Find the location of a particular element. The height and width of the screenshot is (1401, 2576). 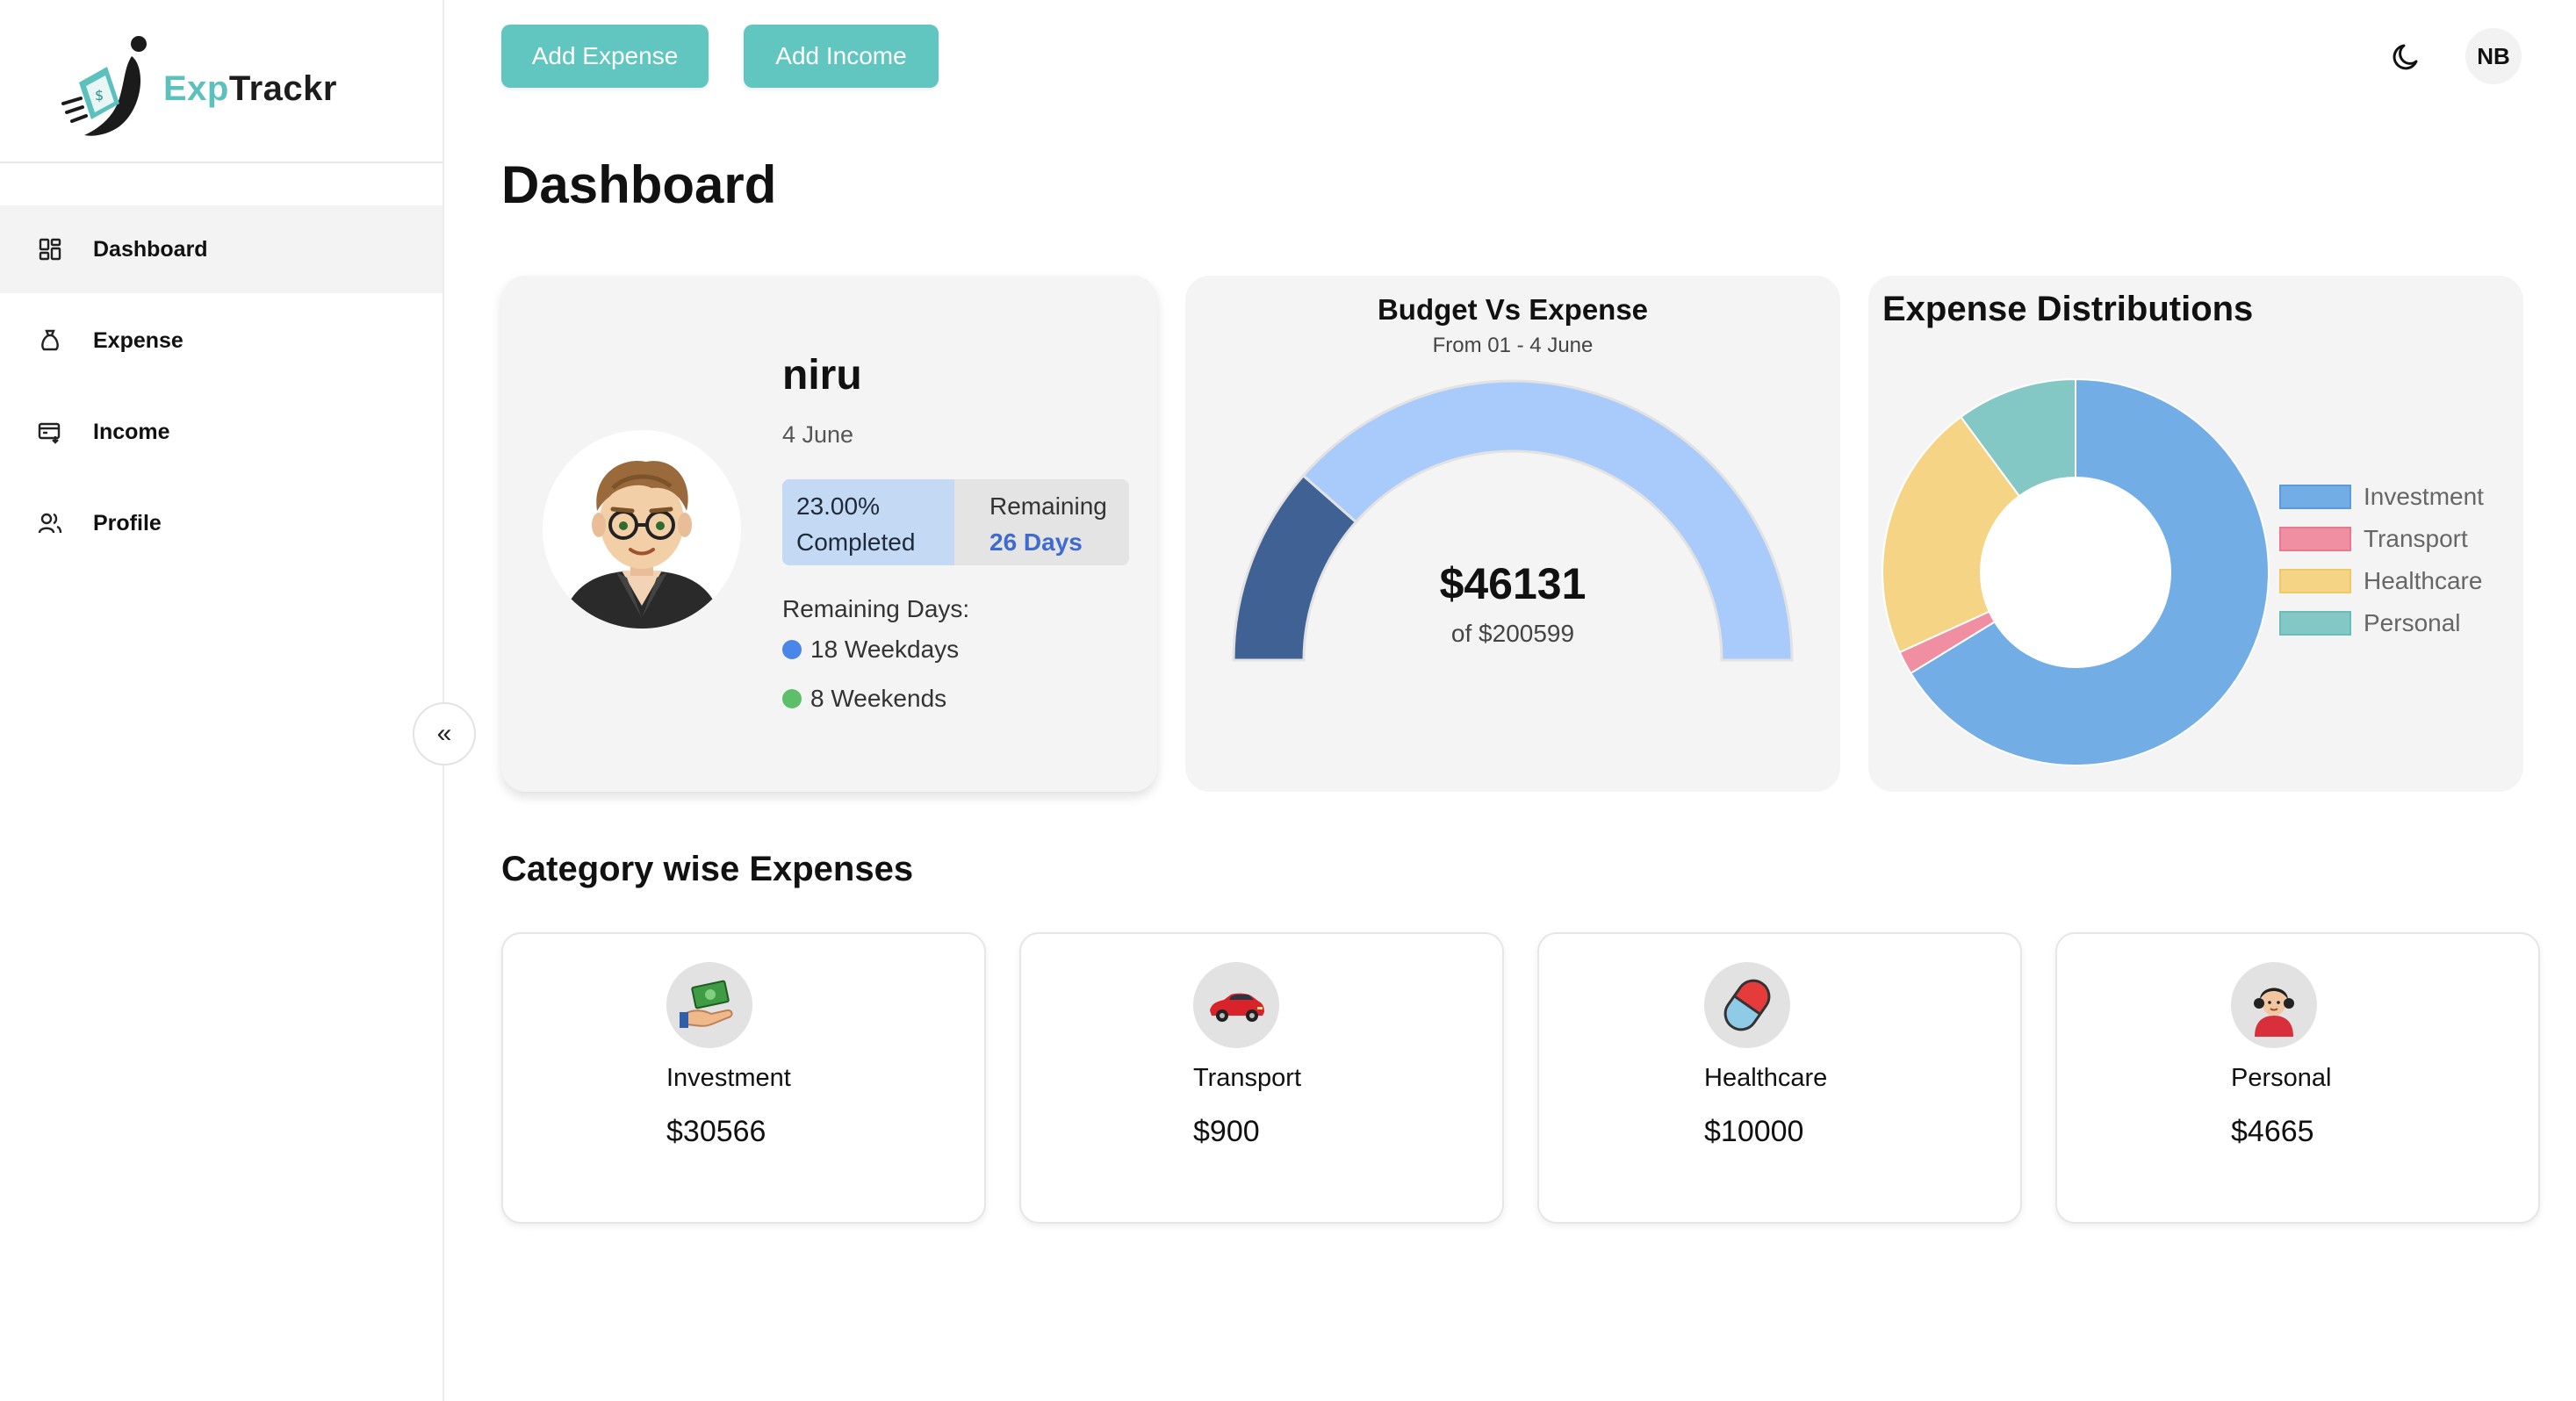

page-title: Dashboard is located at coordinates (639, 184).